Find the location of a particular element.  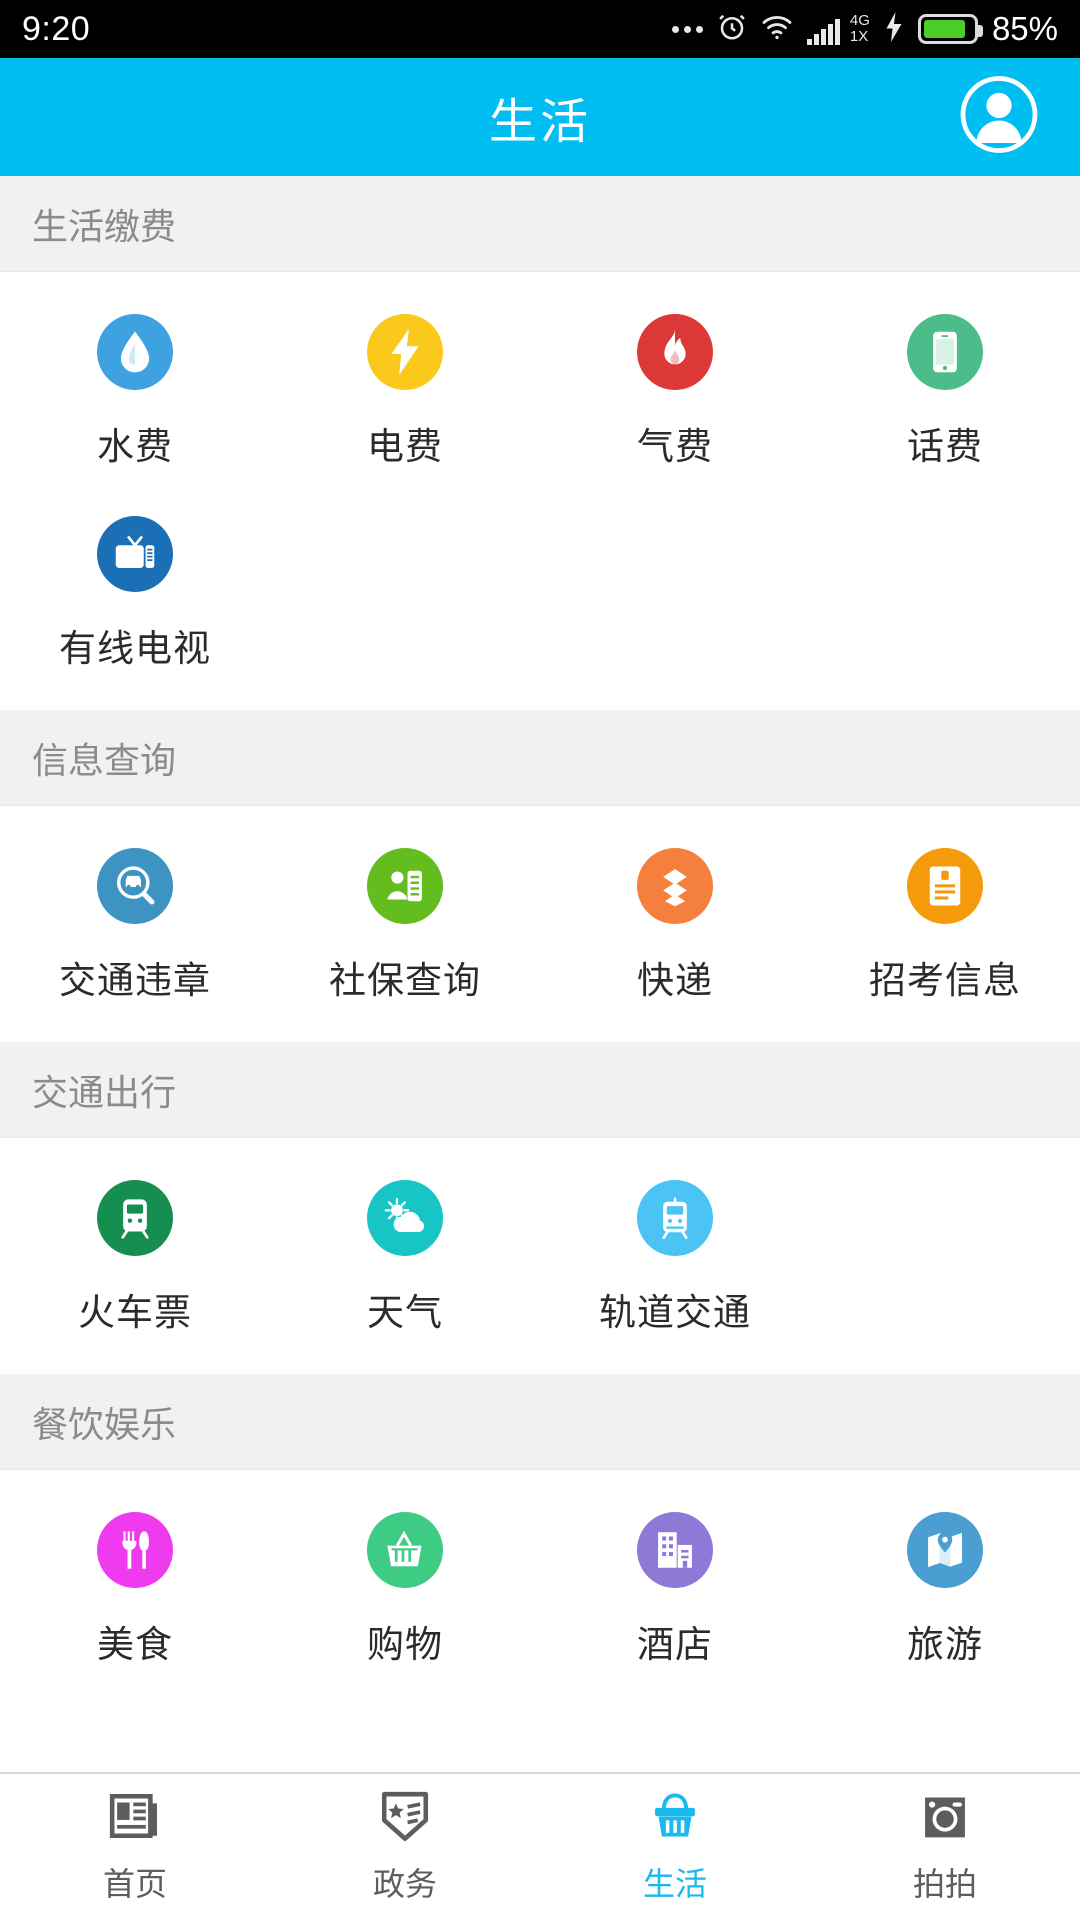

charging-bolt-icon is located at coordinates (894, 29).